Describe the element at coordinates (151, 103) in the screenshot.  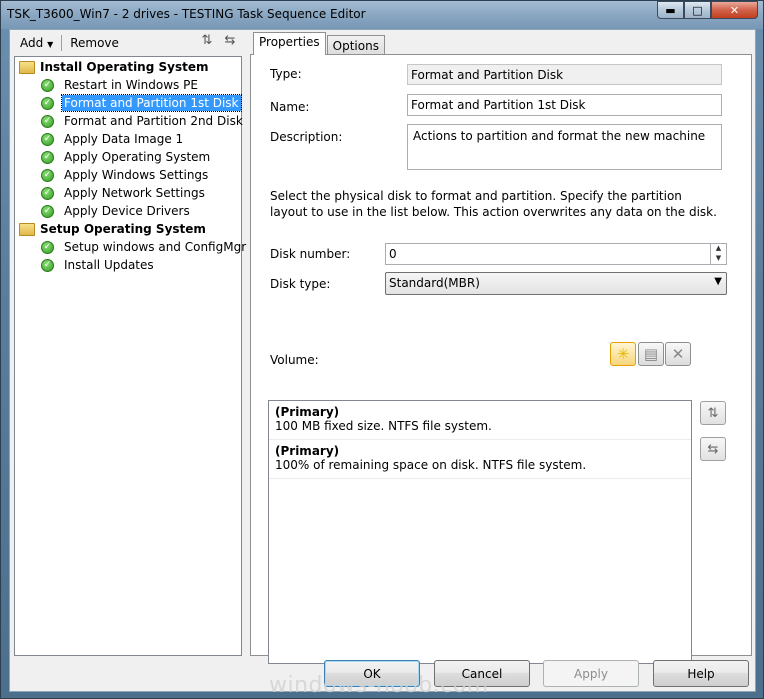
I see `step-label-selected: Format and Partition 1st Disk` at that location.